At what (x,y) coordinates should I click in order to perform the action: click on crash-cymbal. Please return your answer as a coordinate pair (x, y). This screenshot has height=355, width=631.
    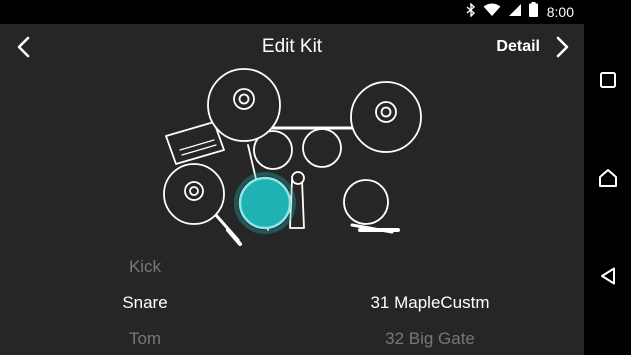
    Looking at the image, I should click on (244, 105).